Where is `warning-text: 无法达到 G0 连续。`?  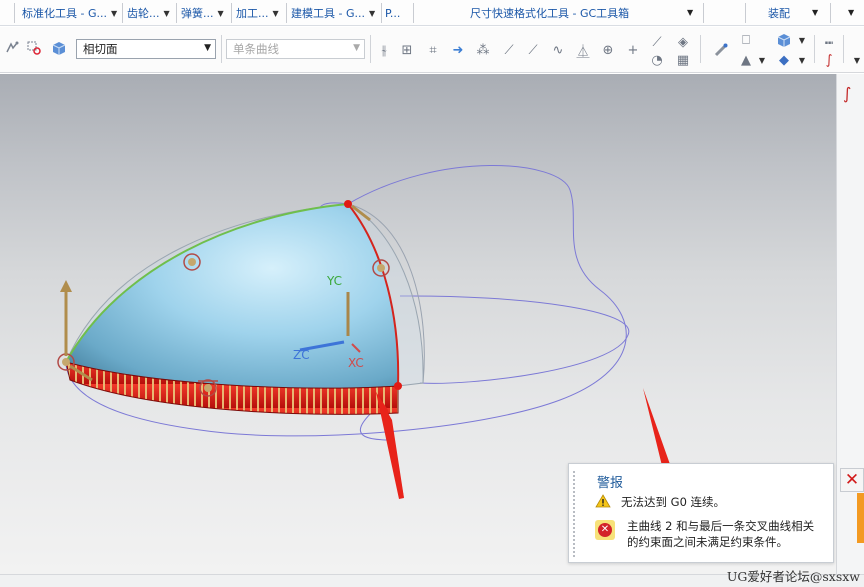 warning-text: 无法达到 G0 连续。 is located at coordinates (673, 502).